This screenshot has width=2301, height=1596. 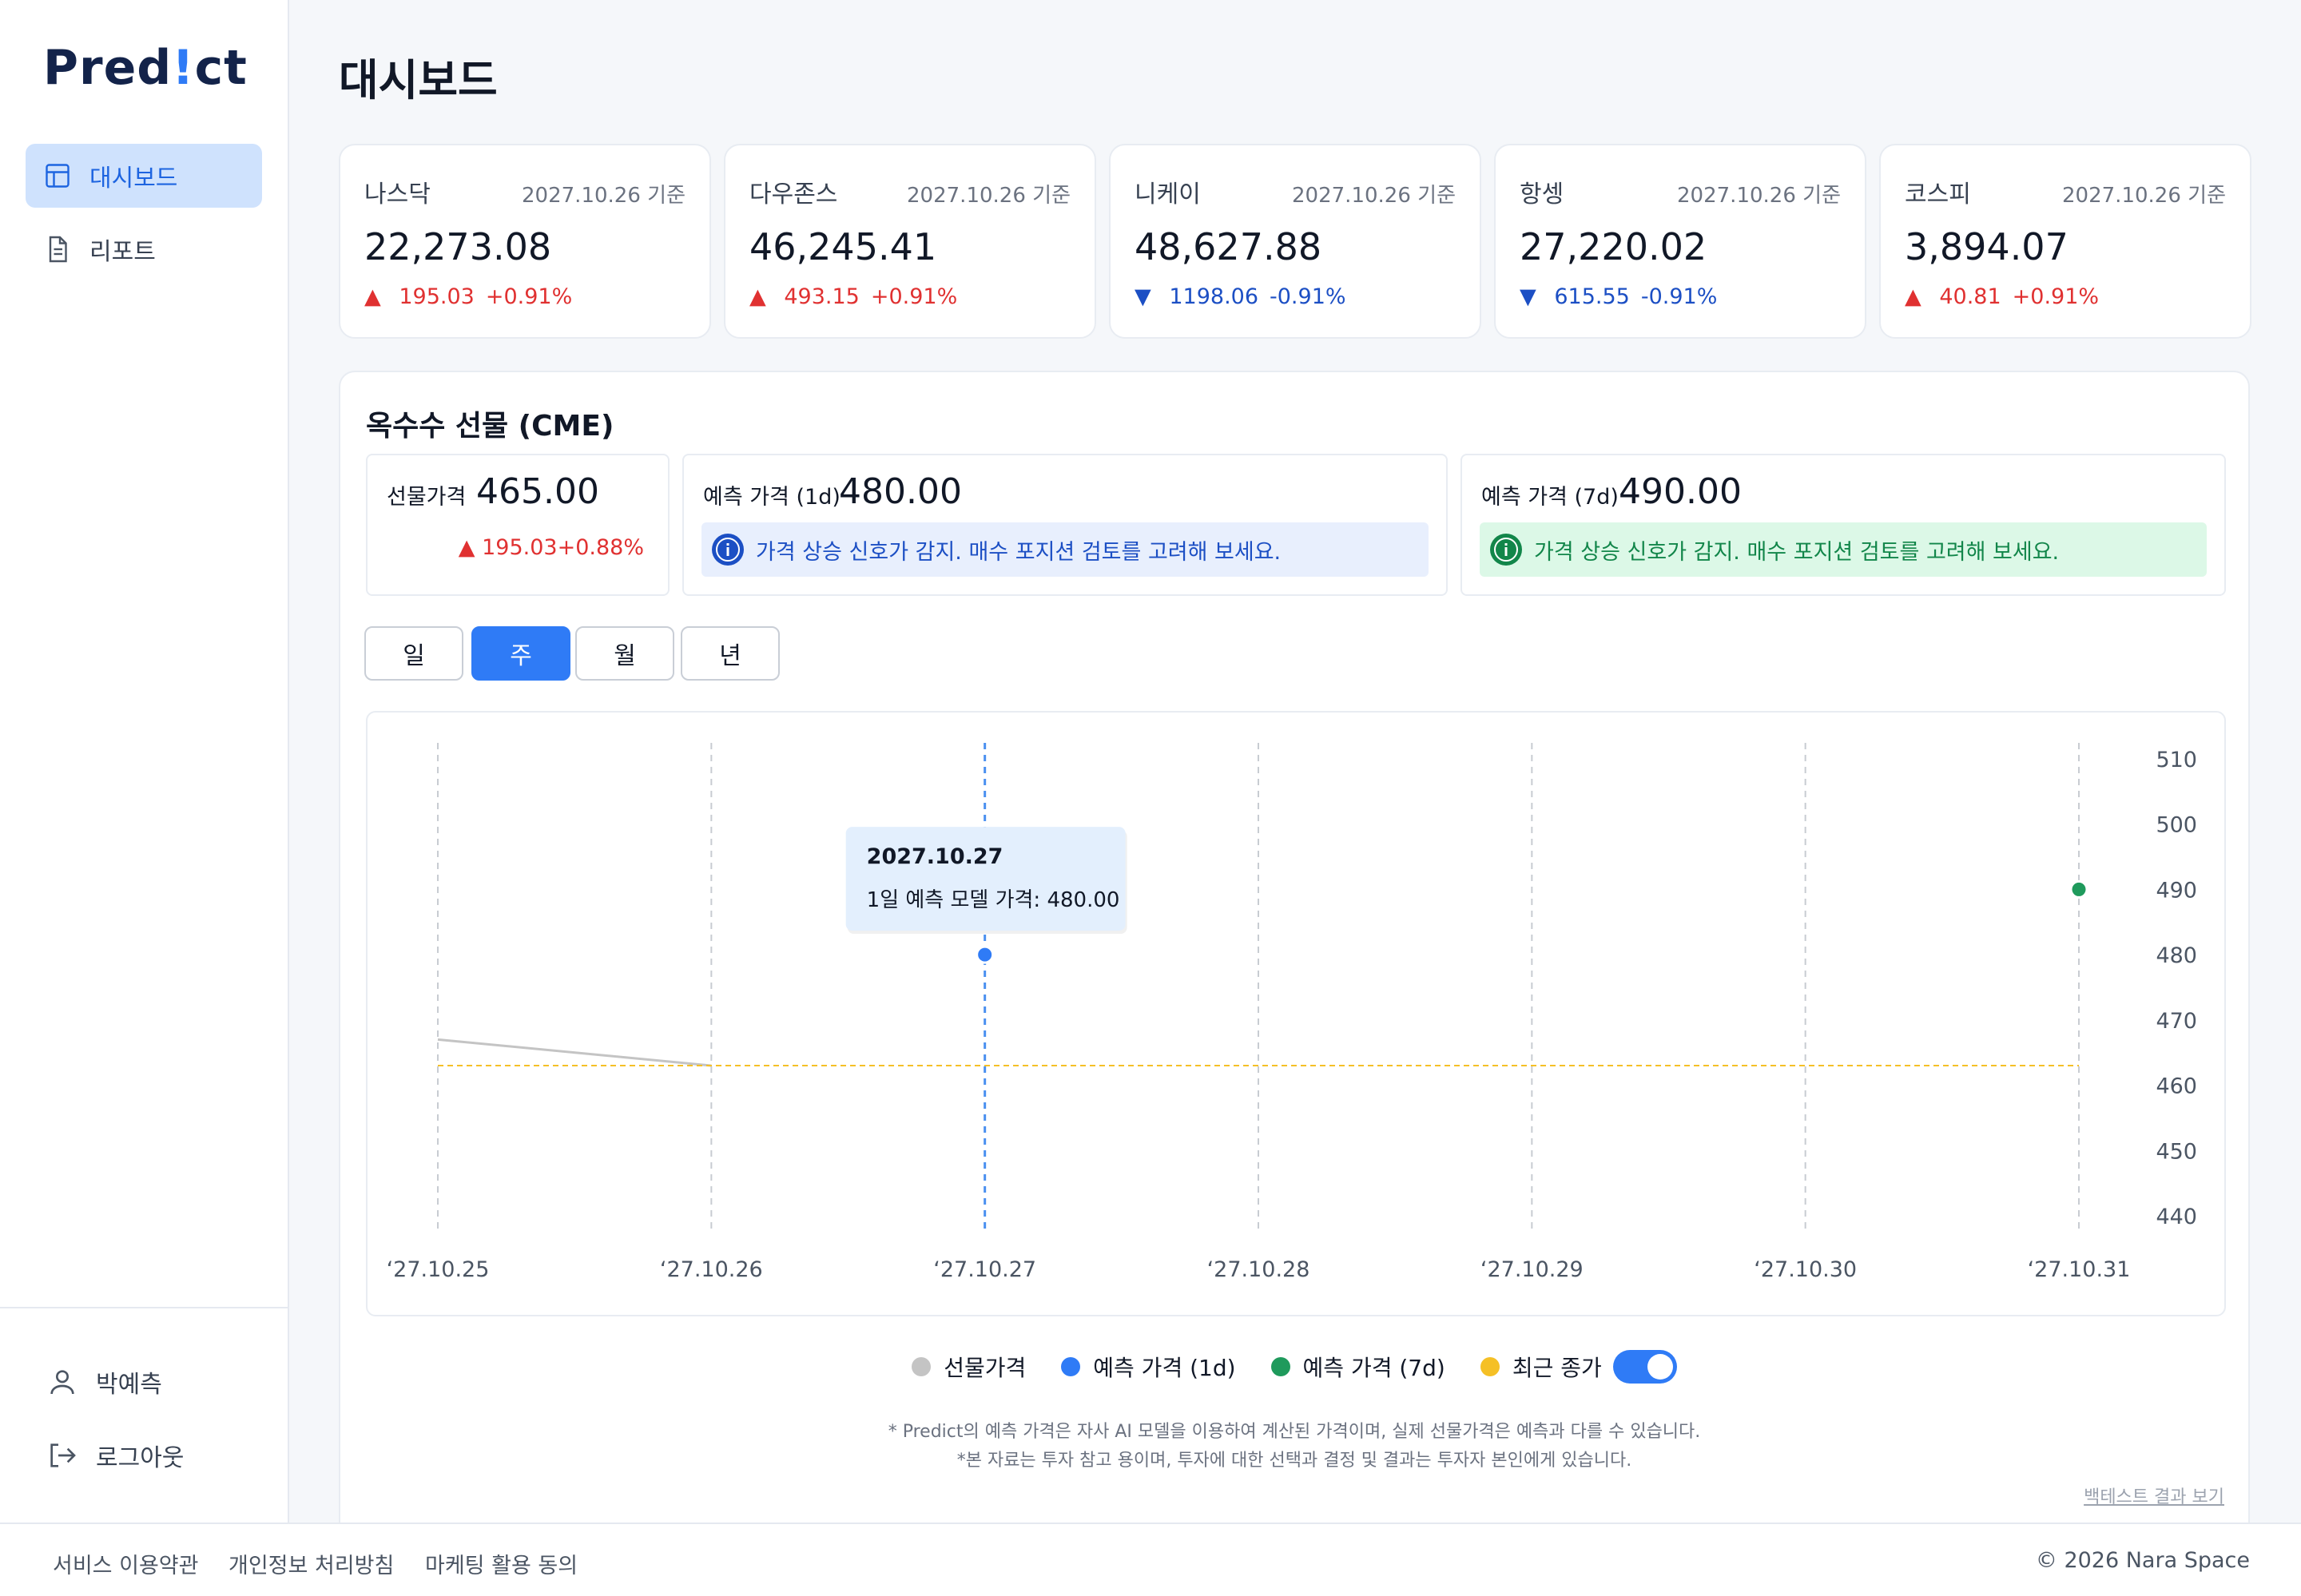 I want to click on legend-label: 선물가격, so click(x=985, y=1368).